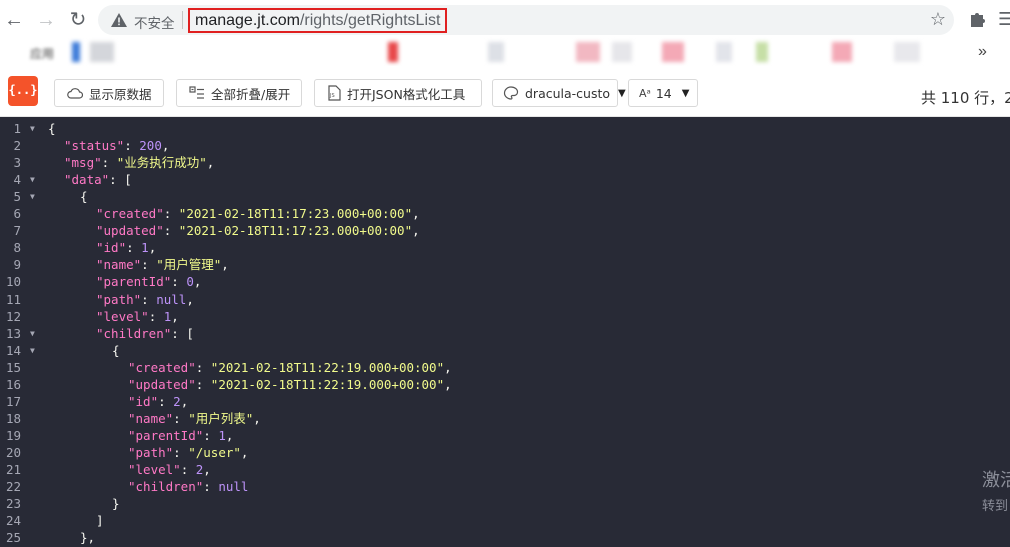 The height and width of the screenshot is (547, 1010). Describe the element at coordinates (505, 196) in the screenshot. I see `code-line: 5 ▼ {` at that location.